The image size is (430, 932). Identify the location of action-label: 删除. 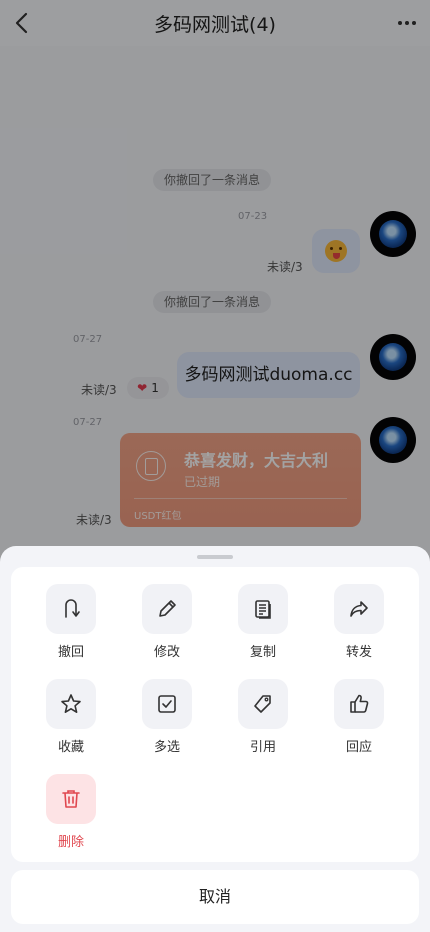
(70, 842).